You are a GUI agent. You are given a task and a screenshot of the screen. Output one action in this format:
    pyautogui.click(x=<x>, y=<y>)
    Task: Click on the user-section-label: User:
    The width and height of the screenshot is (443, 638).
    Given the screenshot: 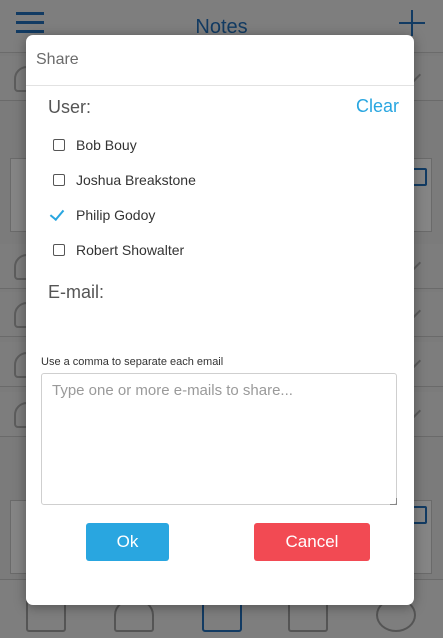 What is the action you would take?
    pyautogui.click(x=70, y=107)
    